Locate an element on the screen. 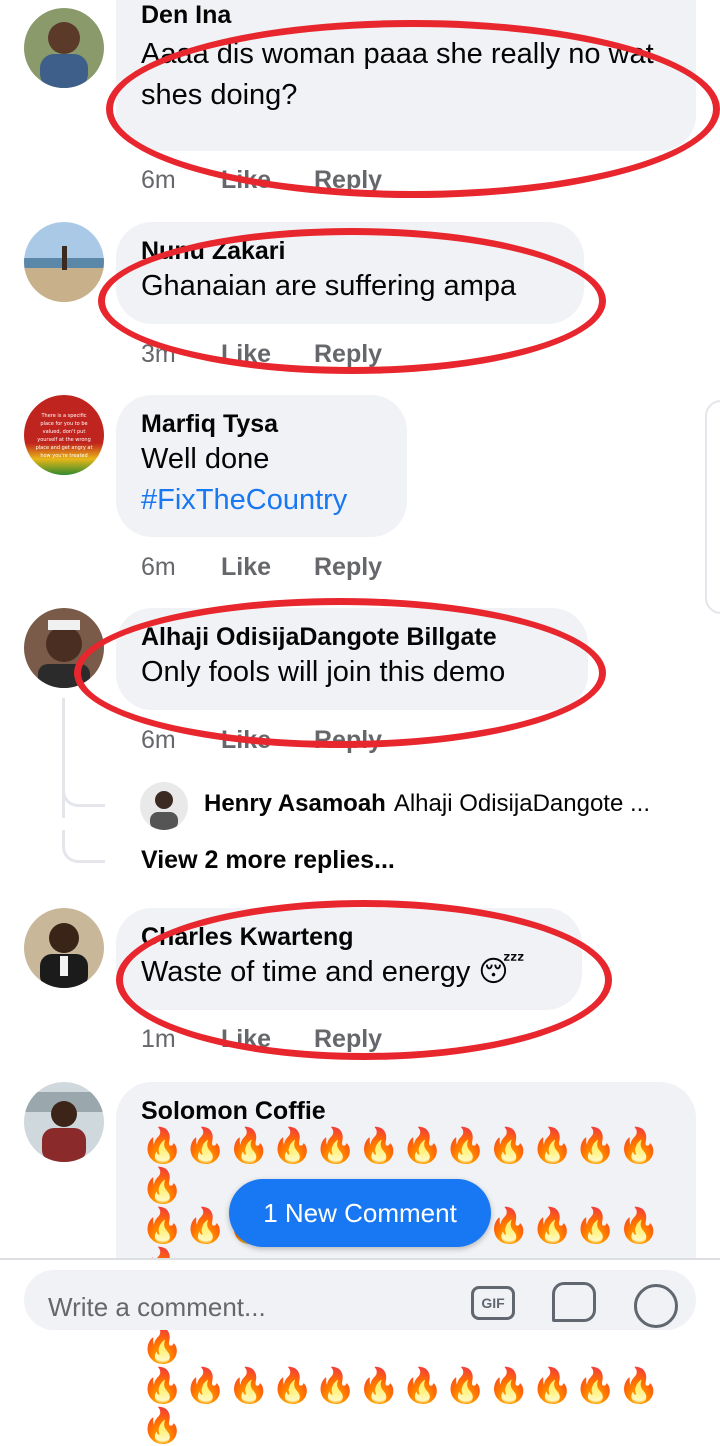 This screenshot has width=720, height=1446. avatar-den-ina is located at coordinates (64, 48).